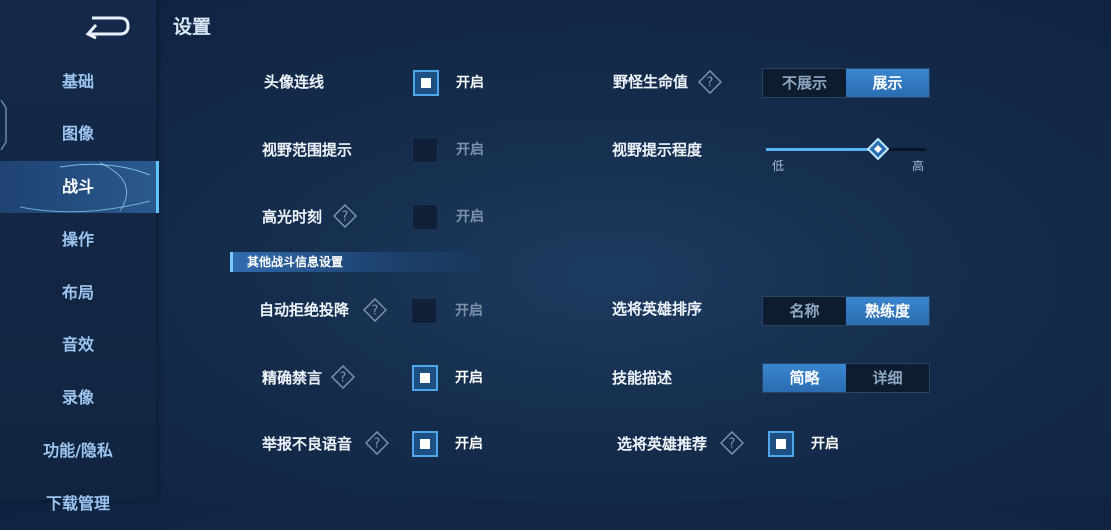 This screenshot has width=1111, height=530. Describe the element at coordinates (778, 166) in the screenshot. I see `slider-min-label: 低` at that location.